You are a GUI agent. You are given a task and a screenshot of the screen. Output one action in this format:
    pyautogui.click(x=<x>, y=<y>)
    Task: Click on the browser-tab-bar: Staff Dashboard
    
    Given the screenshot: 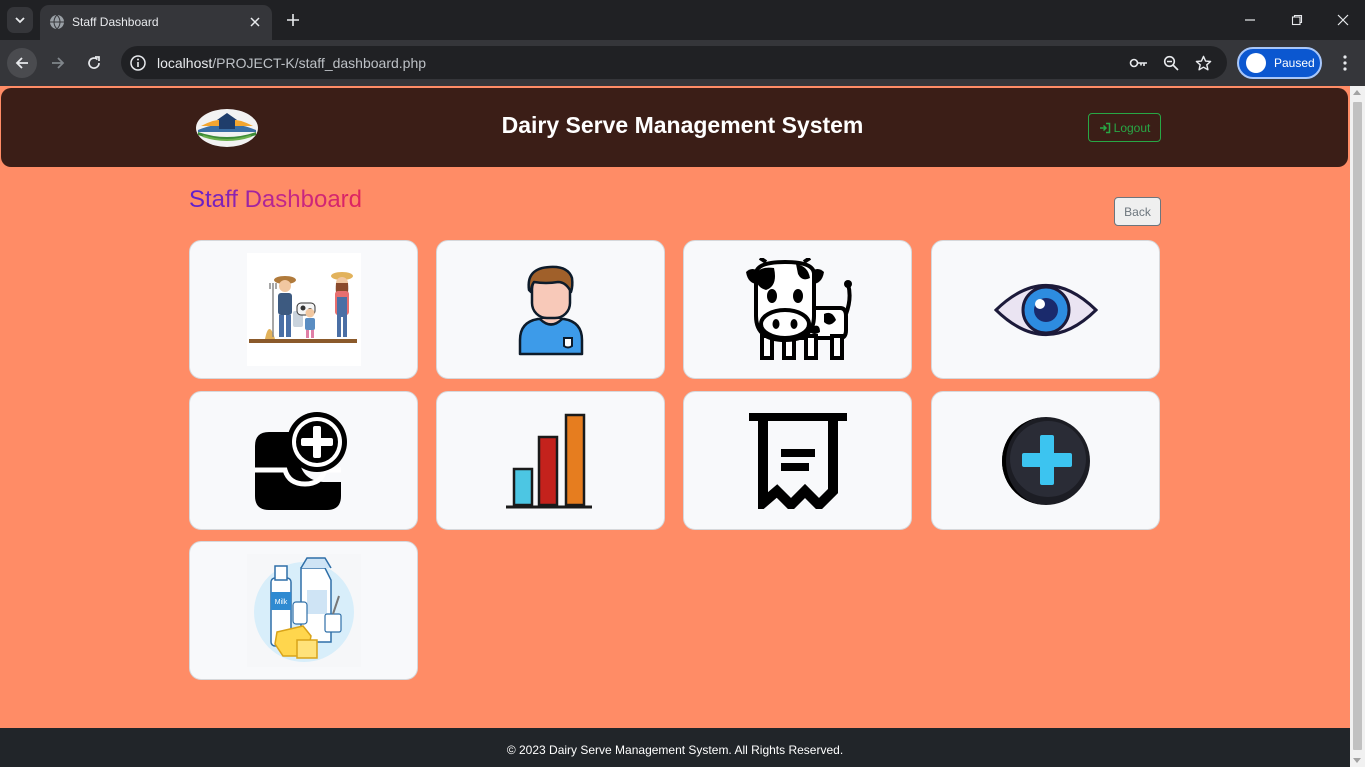 What is the action you would take?
    pyautogui.click(x=682, y=20)
    